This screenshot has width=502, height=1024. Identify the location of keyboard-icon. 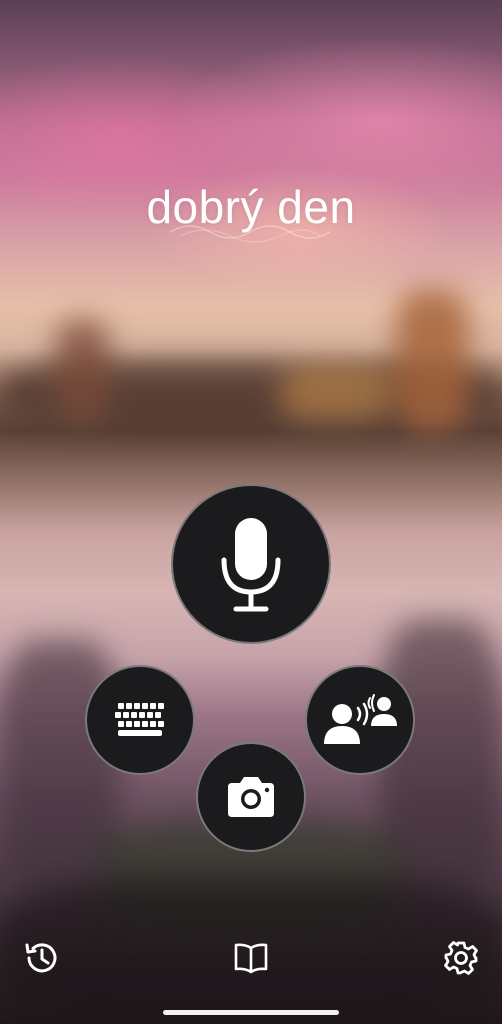
(139, 719).